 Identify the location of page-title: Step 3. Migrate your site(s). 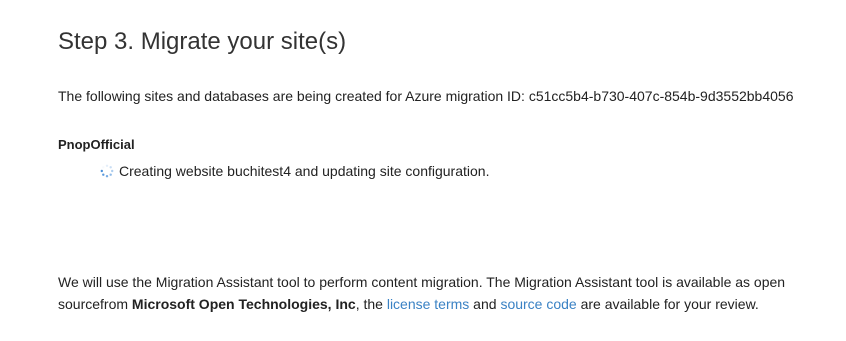
(202, 41).